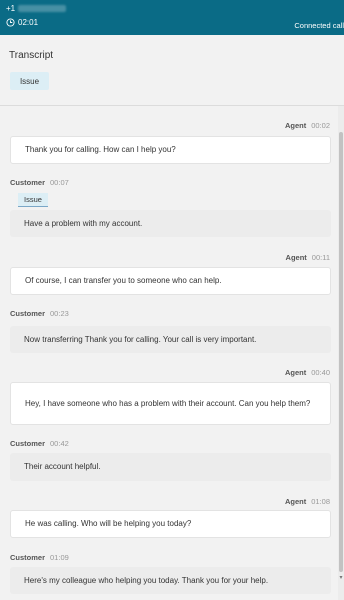 The width and height of the screenshot is (344, 600). Describe the element at coordinates (170, 467) in the screenshot. I see `customer-message: Their account helpful.` at that location.